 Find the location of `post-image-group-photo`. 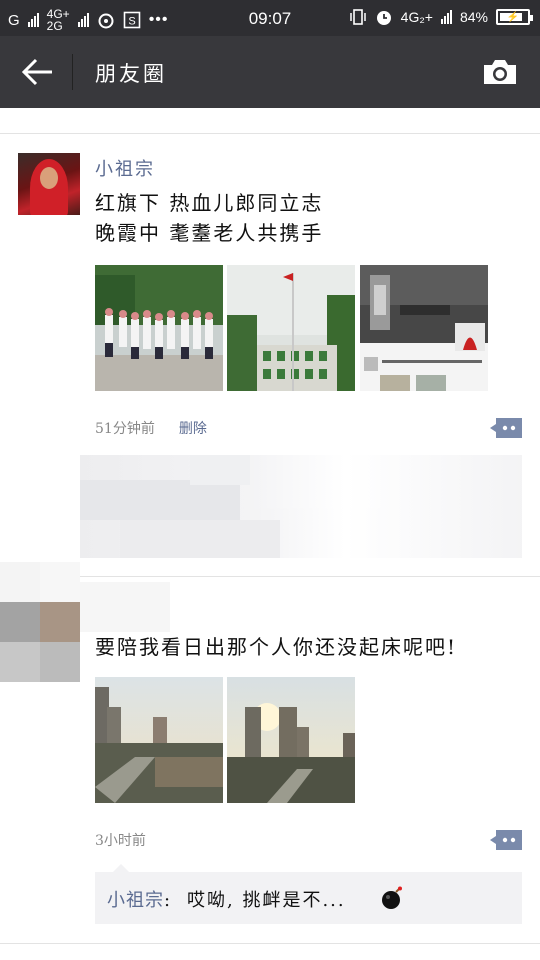

post-image-group-photo is located at coordinates (159, 328).